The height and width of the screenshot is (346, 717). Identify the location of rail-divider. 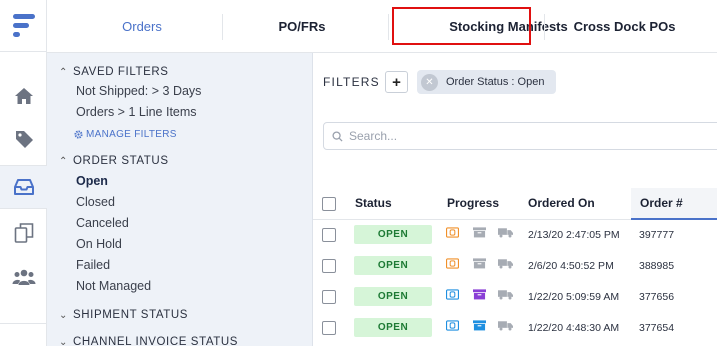
(23, 323).